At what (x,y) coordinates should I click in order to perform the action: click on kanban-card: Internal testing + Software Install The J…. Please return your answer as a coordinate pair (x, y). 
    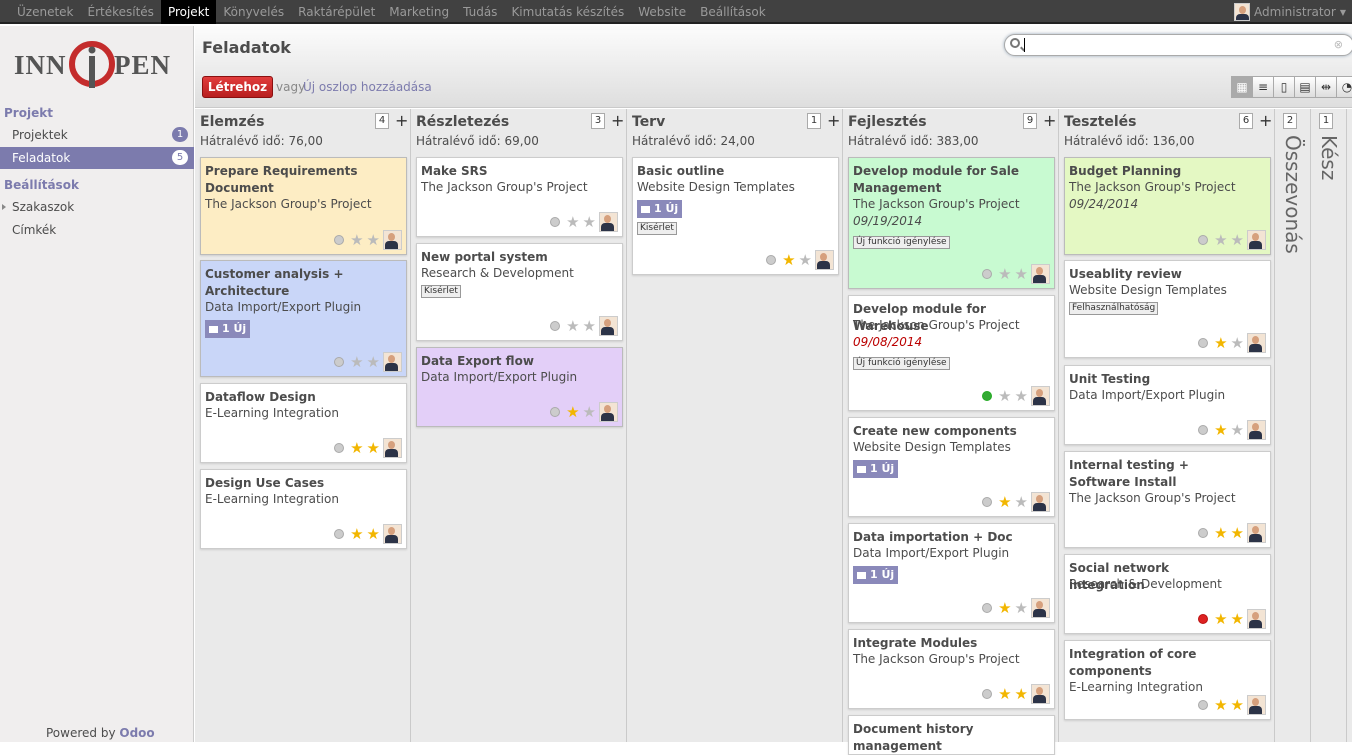
    Looking at the image, I should click on (1167, 499).